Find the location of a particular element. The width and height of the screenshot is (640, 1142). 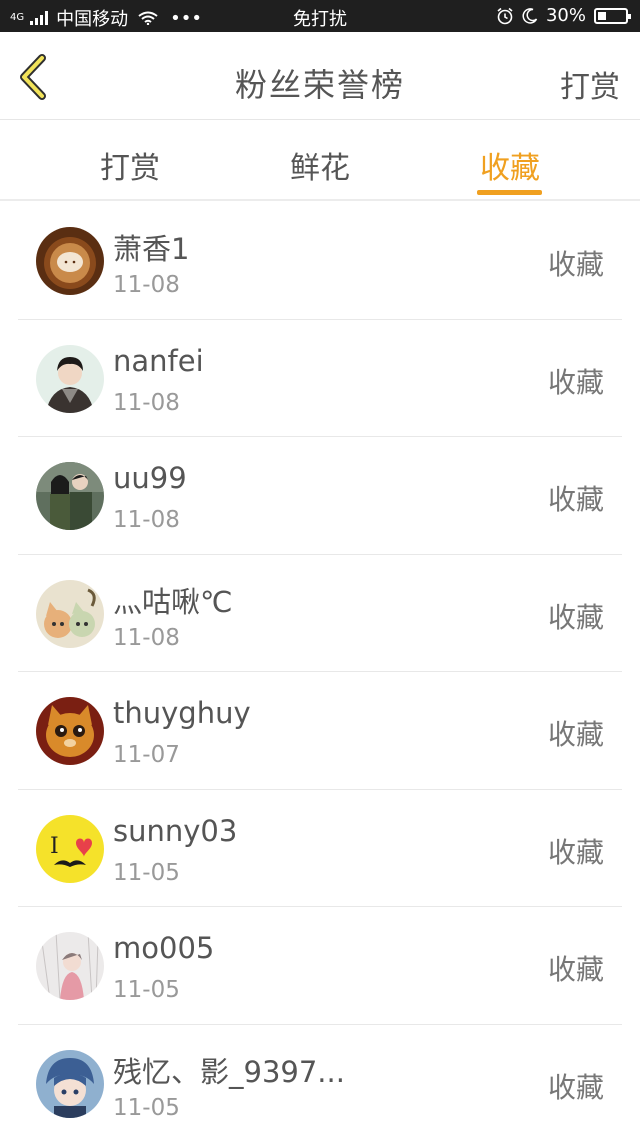

i-love-mustache-avatar: I is located at coordinates (70, 849).